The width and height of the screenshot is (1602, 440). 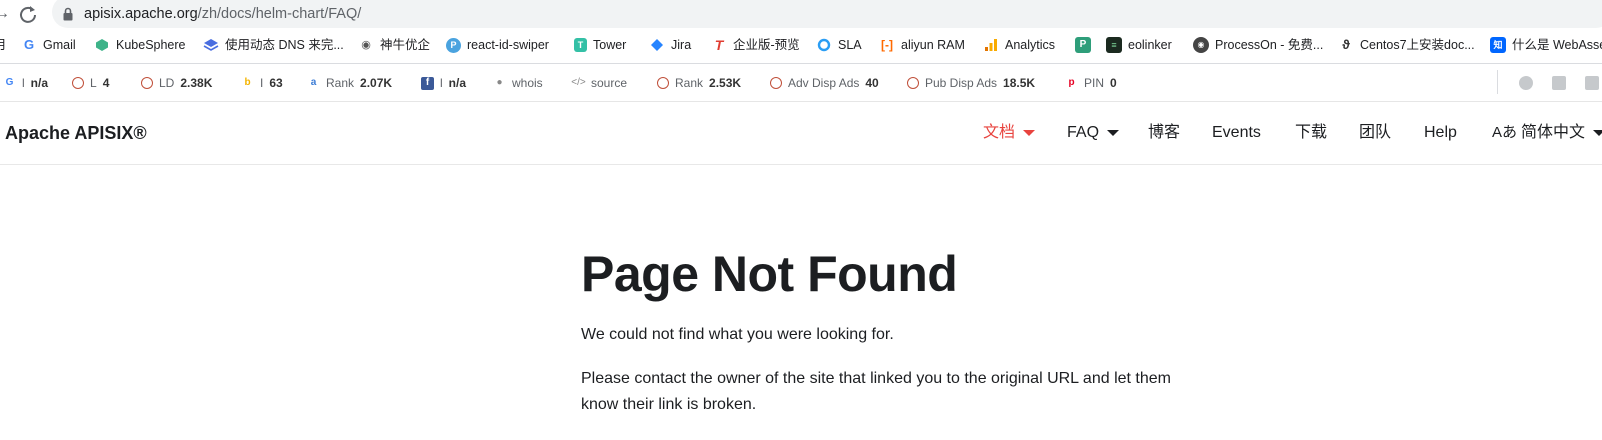 What do you see at coordinates (443, 83) in the screenshot?
I see `seo-item-facebook: f l n/a` at bounding box center [443, 83].